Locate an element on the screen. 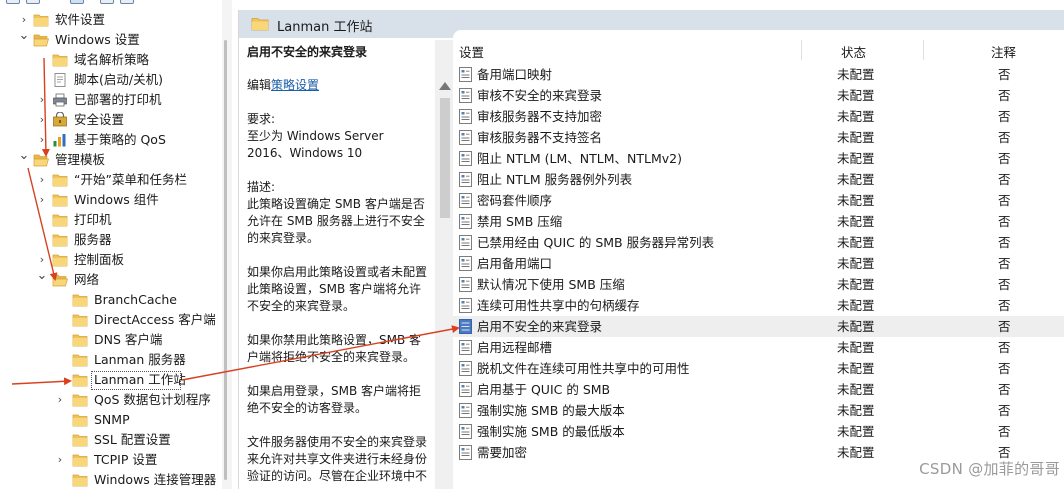 Image resolution: width=1064 pixels, height=489 pixels. tree-item-network: ⌄ 网络 is located at coordinates (116, 279).